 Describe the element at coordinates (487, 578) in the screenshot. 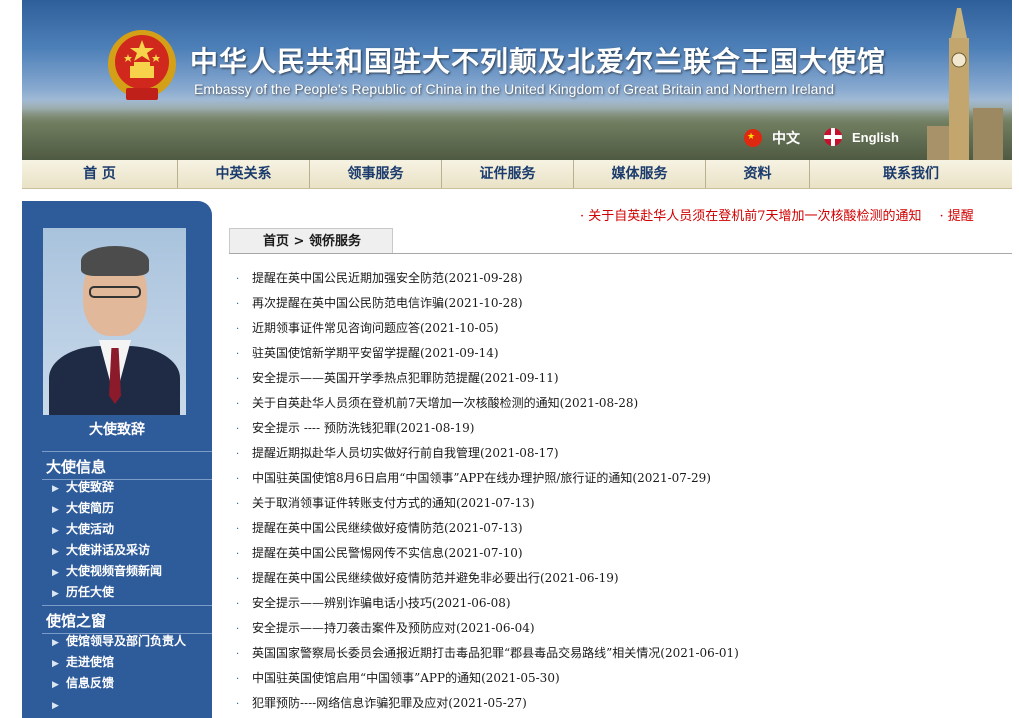

I see `news-list-item: · 提醒在英中国公民继续做好疫情防范并避免非必要出行(2021-06-19)` at that location.